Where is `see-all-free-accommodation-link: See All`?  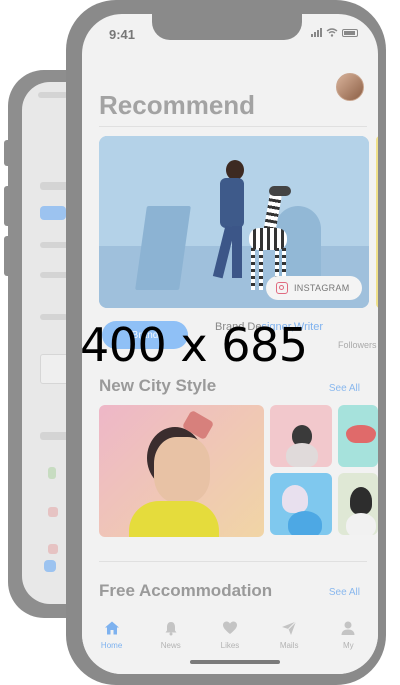
see-all-free-accommodation-link: See All is located at coordinates (344, 592).